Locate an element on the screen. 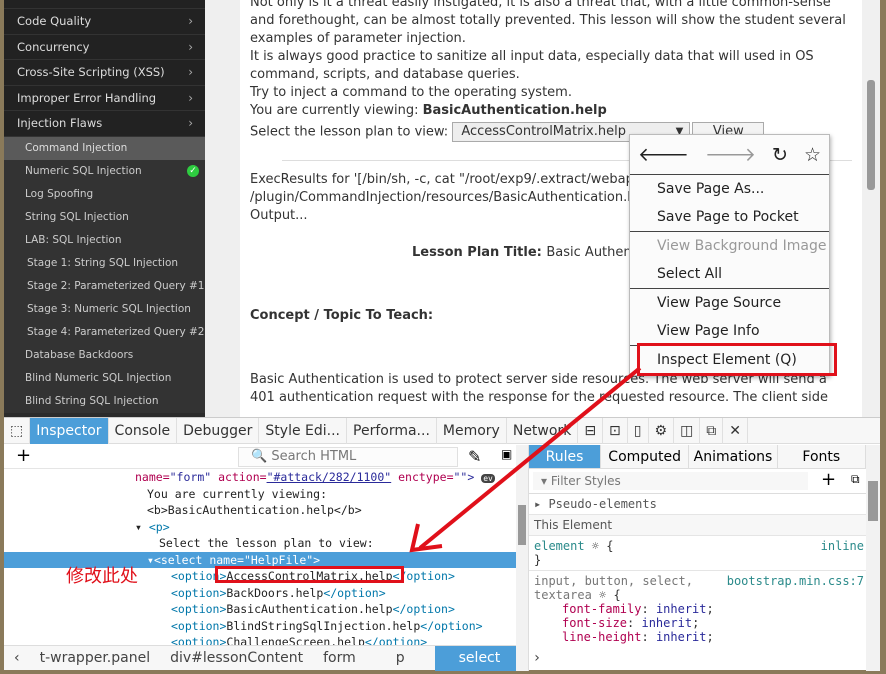 The width and height of the screenshot is (886, 674). plan-title-label: Lesson Plan Title: is located at coordinates (479, 252).